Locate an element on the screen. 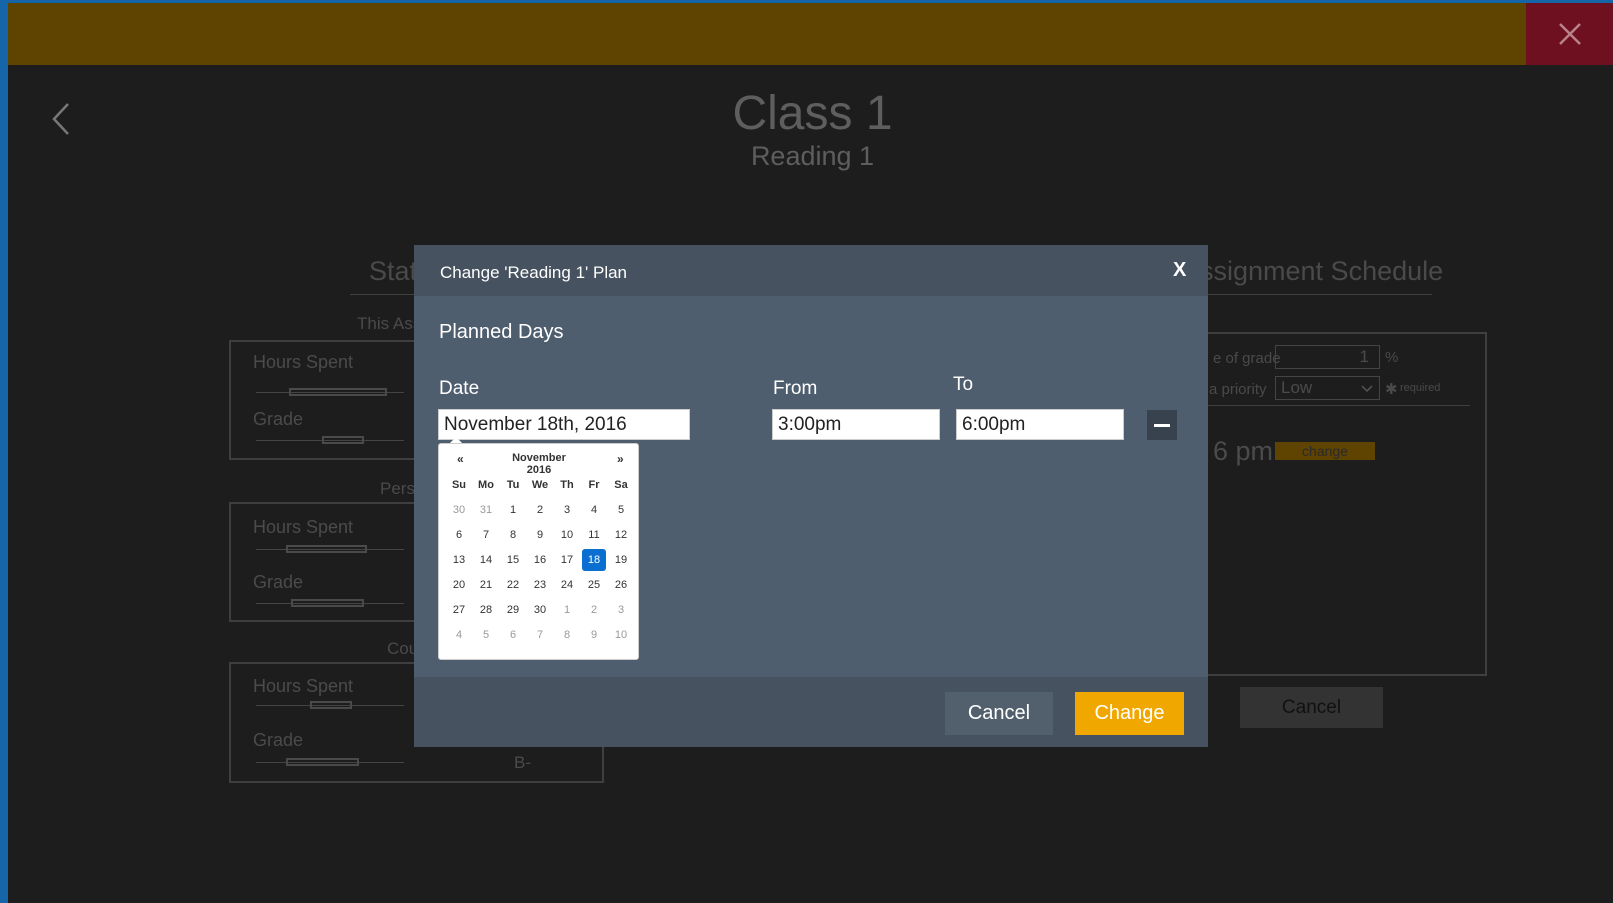 This screenshot has height=903, width=1613. datepicker-weekday-row: Su Mo Tu We Th Fr Sa is located at coordinates (539, 486).